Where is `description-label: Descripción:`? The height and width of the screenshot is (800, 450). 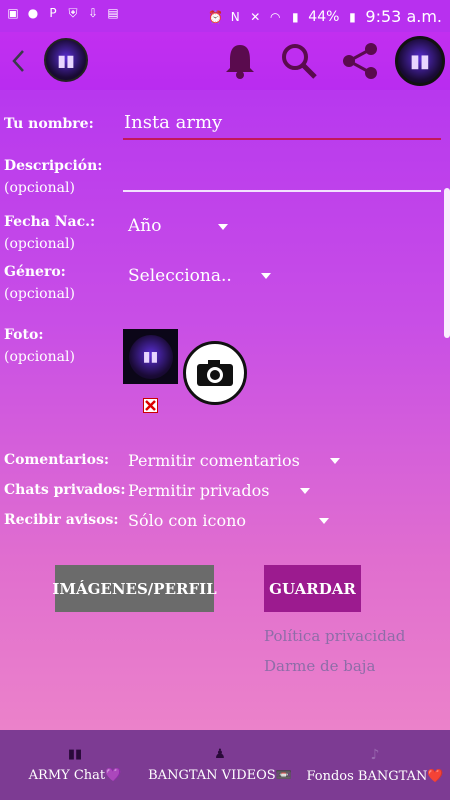 description-label: Descripción: is located at coordinates (53, 166).